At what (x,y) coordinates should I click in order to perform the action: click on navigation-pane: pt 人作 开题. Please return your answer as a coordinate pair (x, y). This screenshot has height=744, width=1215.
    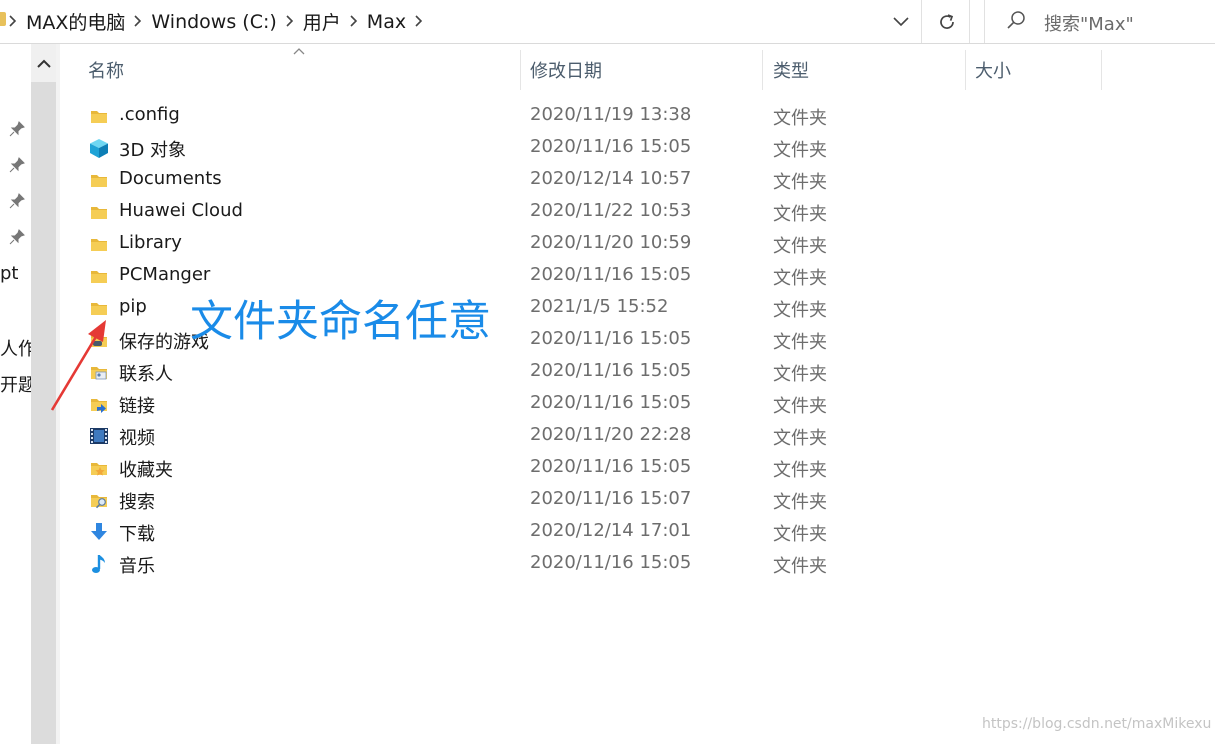
    Looking at the image, I should click on (15, 394).